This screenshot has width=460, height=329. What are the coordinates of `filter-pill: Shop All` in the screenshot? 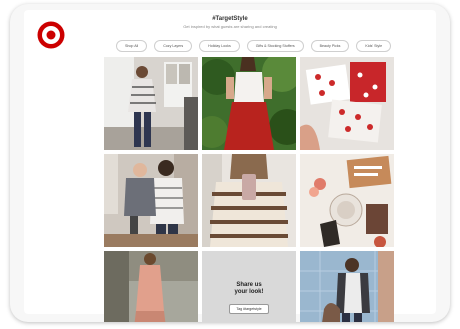 It's located at (132, 46).